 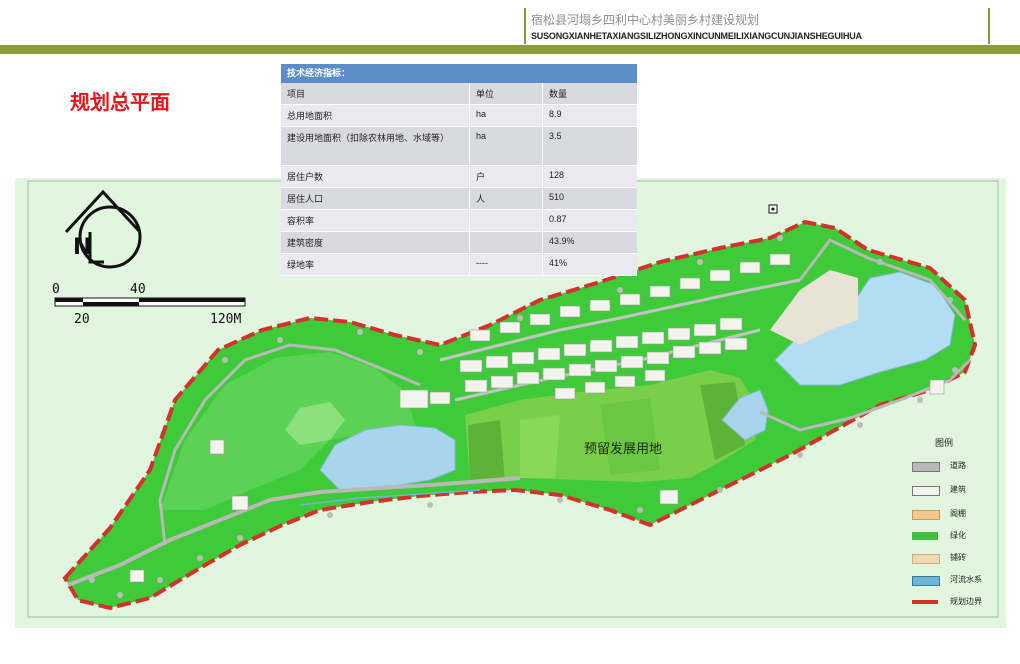 I want to click on reserve-land-label: 预留发展用地, so click(x=623, y=449).